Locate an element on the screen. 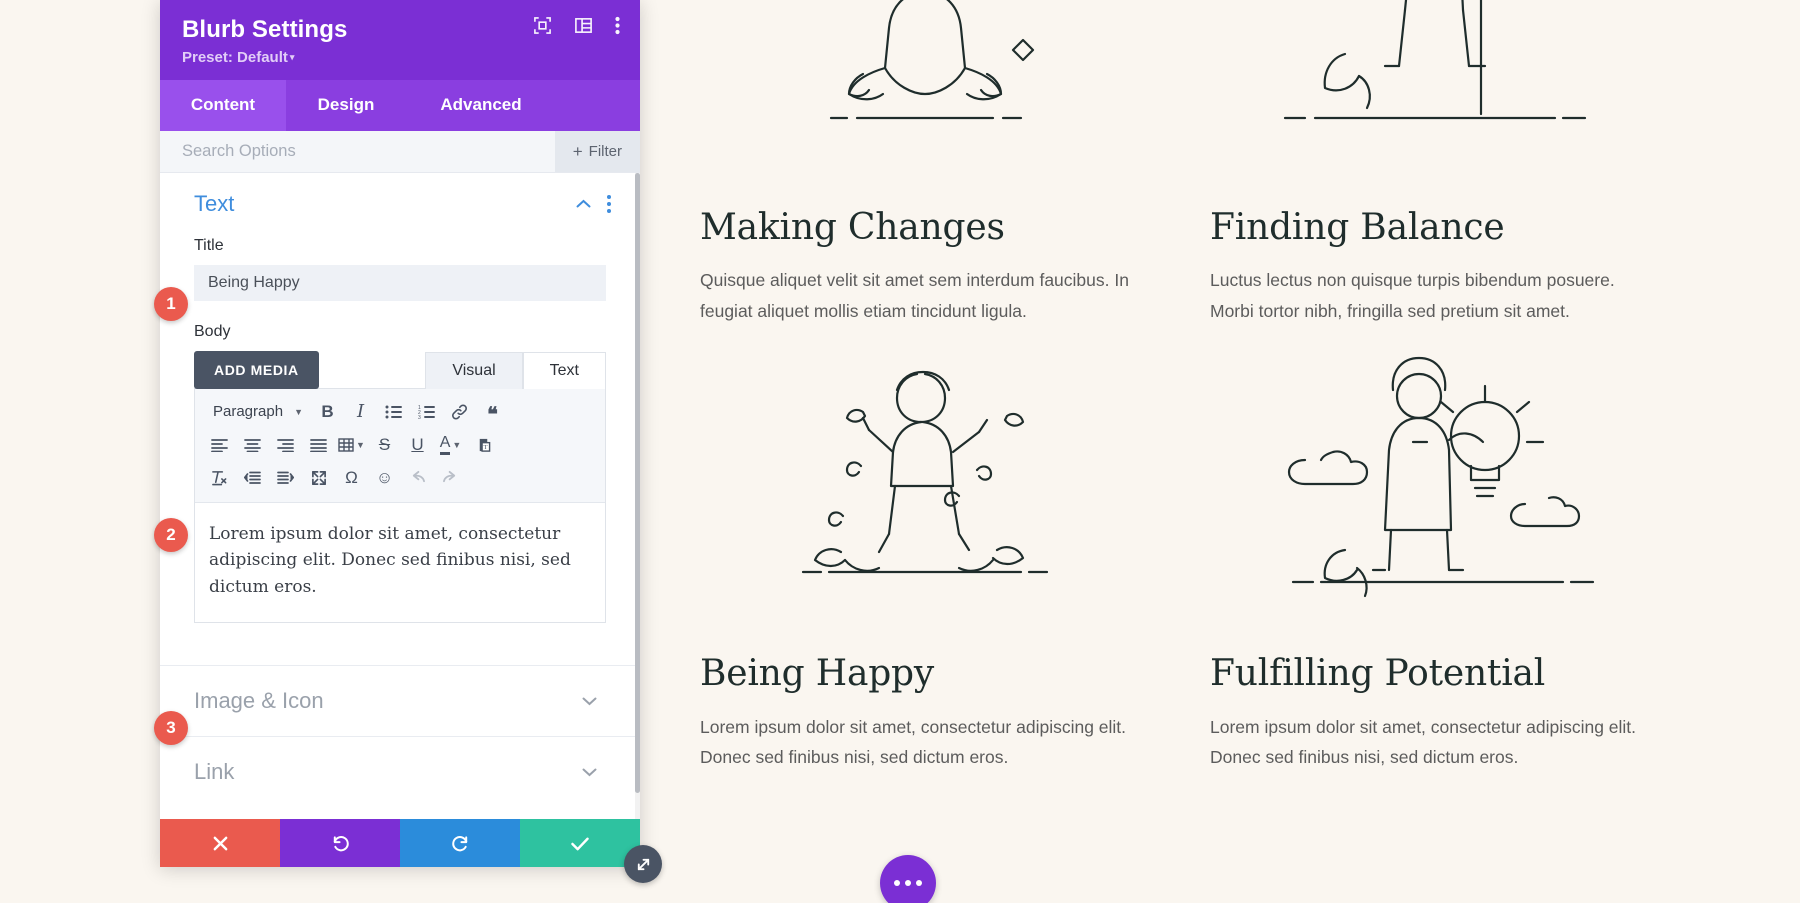  save-button is located at coordinates (580, 843).